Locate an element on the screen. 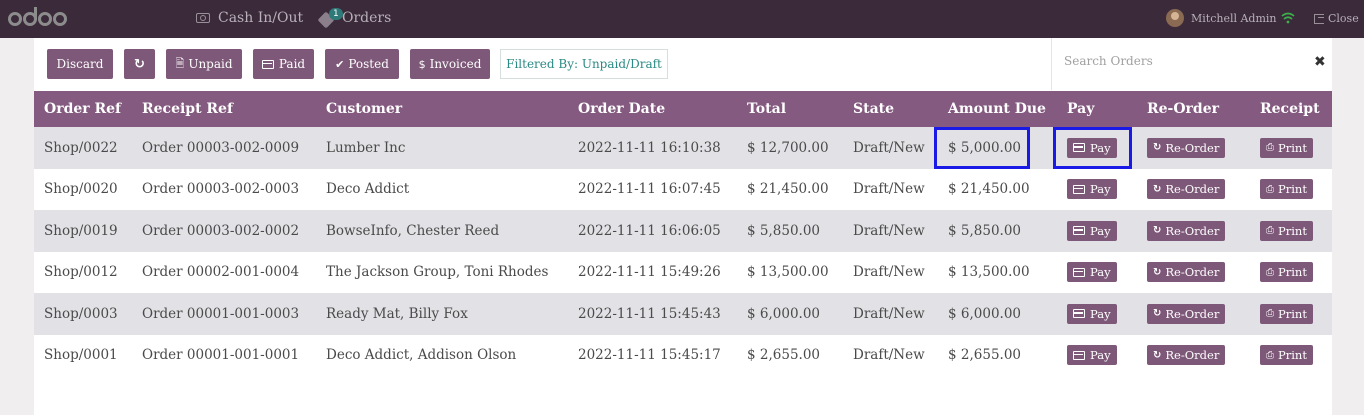  amount-due-cell: $ 13,500.00 is located at coordinates (989, 272).